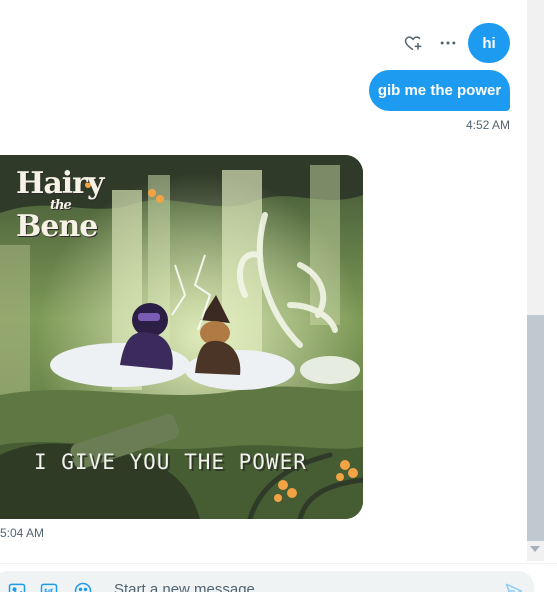  I want to click on more-horizontal-icon, so click(448, 43).